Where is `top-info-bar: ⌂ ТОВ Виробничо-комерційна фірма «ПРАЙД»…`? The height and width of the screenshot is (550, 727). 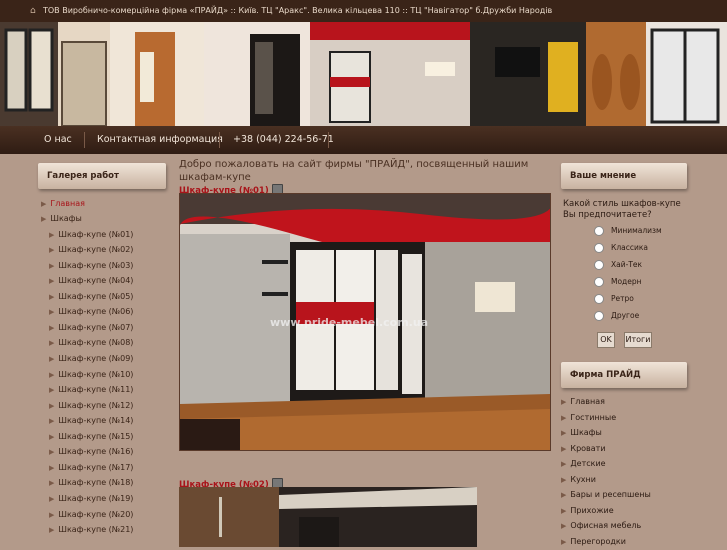
top-info-bar: ⌂ ТОВ Виробничо-комерційна фірма «ПРАЙД»… is located at coordinates (363, 11).